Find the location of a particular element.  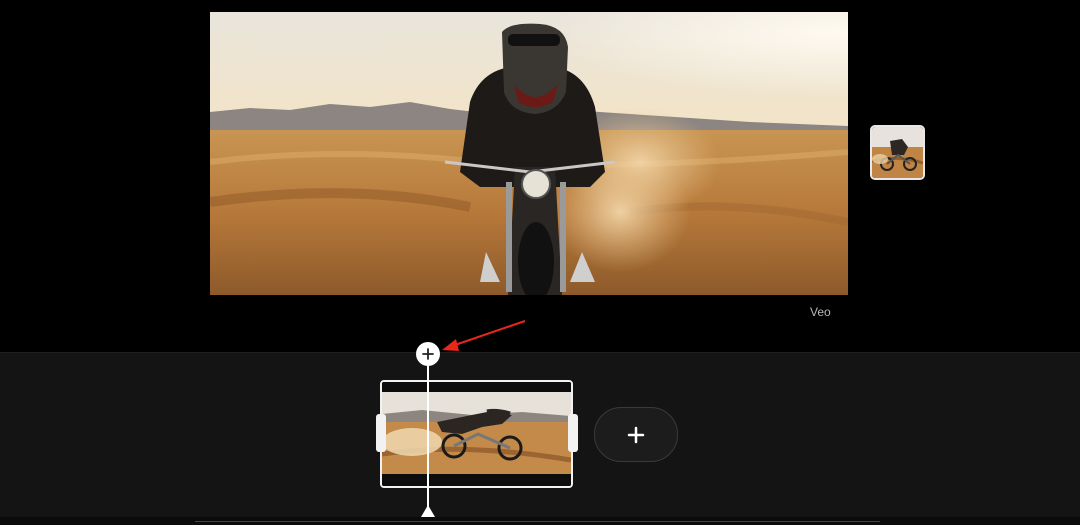

playhead-add-button is located at coordinates (428, 354).